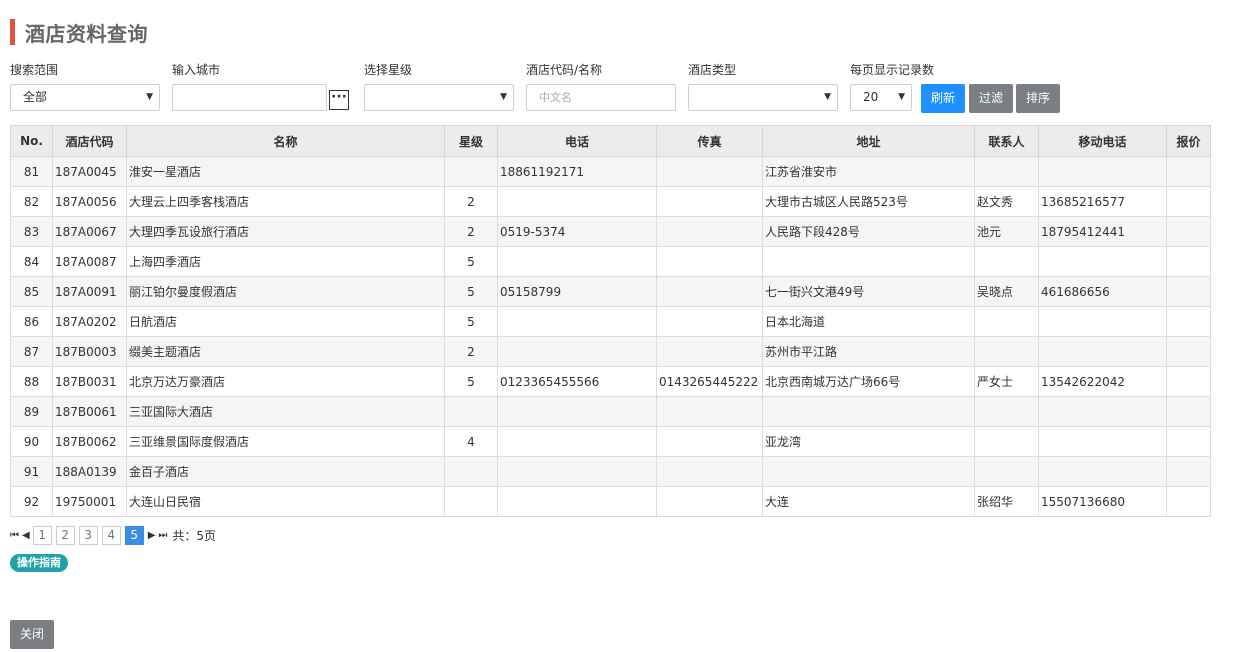 This screenshot has height=652, width=1248. I want to click on filter-button: 过滤, so click(991, 98).